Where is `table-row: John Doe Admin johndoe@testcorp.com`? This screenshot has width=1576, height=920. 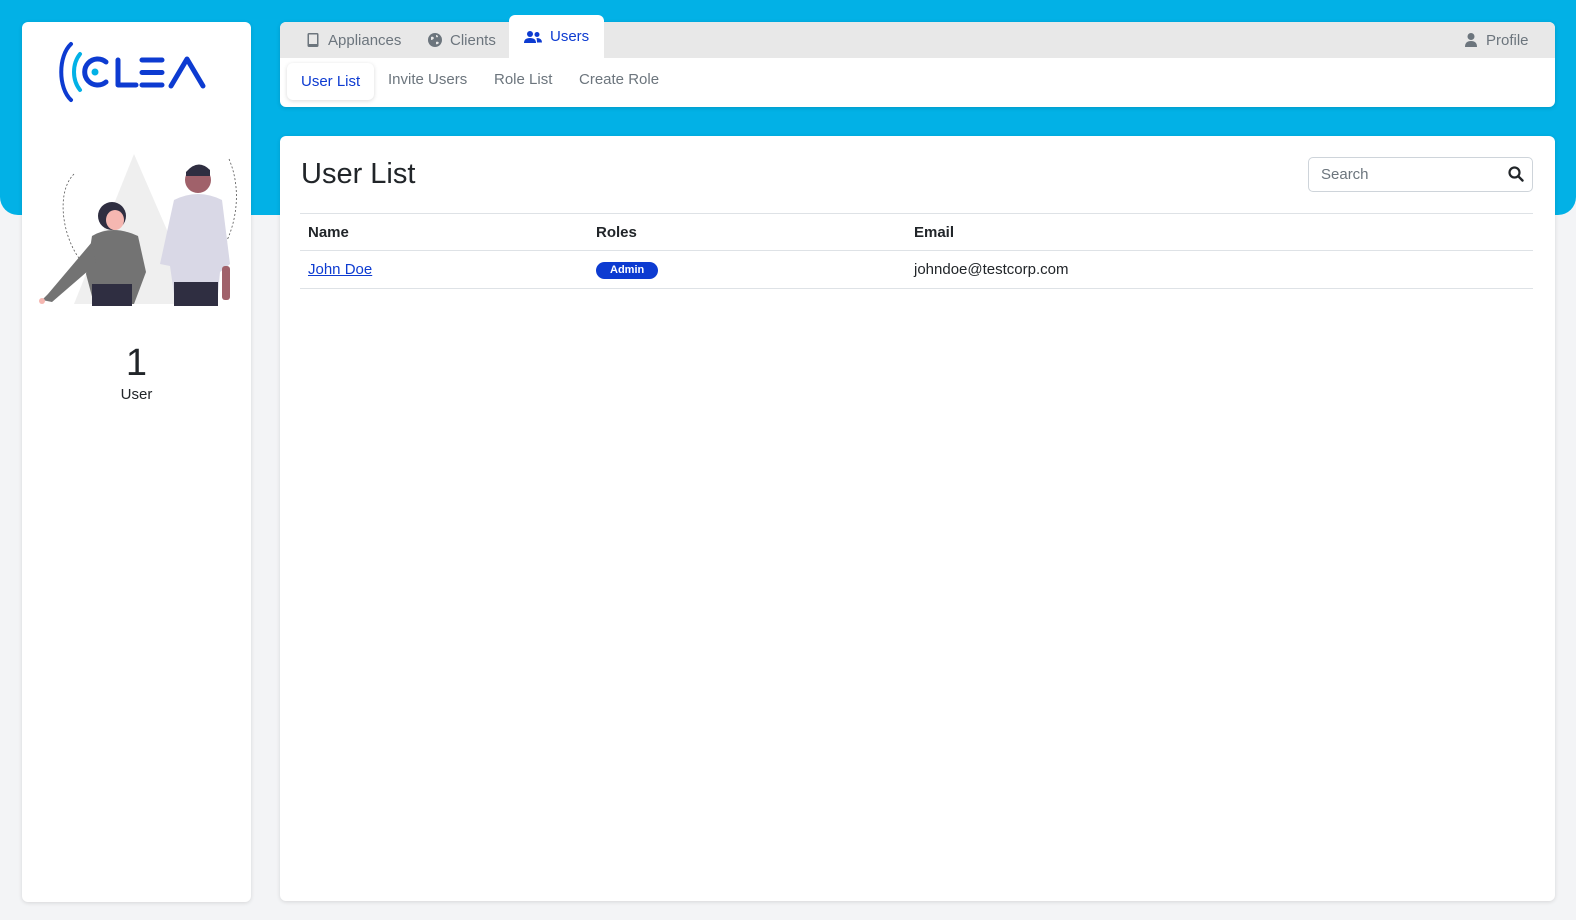 table-row: John Doe Admin johndoe@testcorp.com is located at coordinates (916, 269).